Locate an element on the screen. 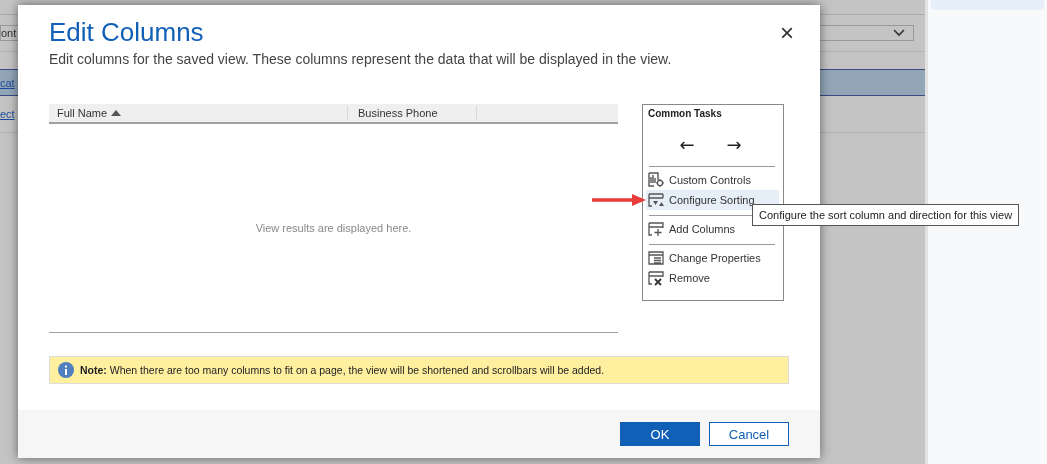 The width and height of the screenshot is (1047, 464). record-link: cat is located at coordinates (7, 82).